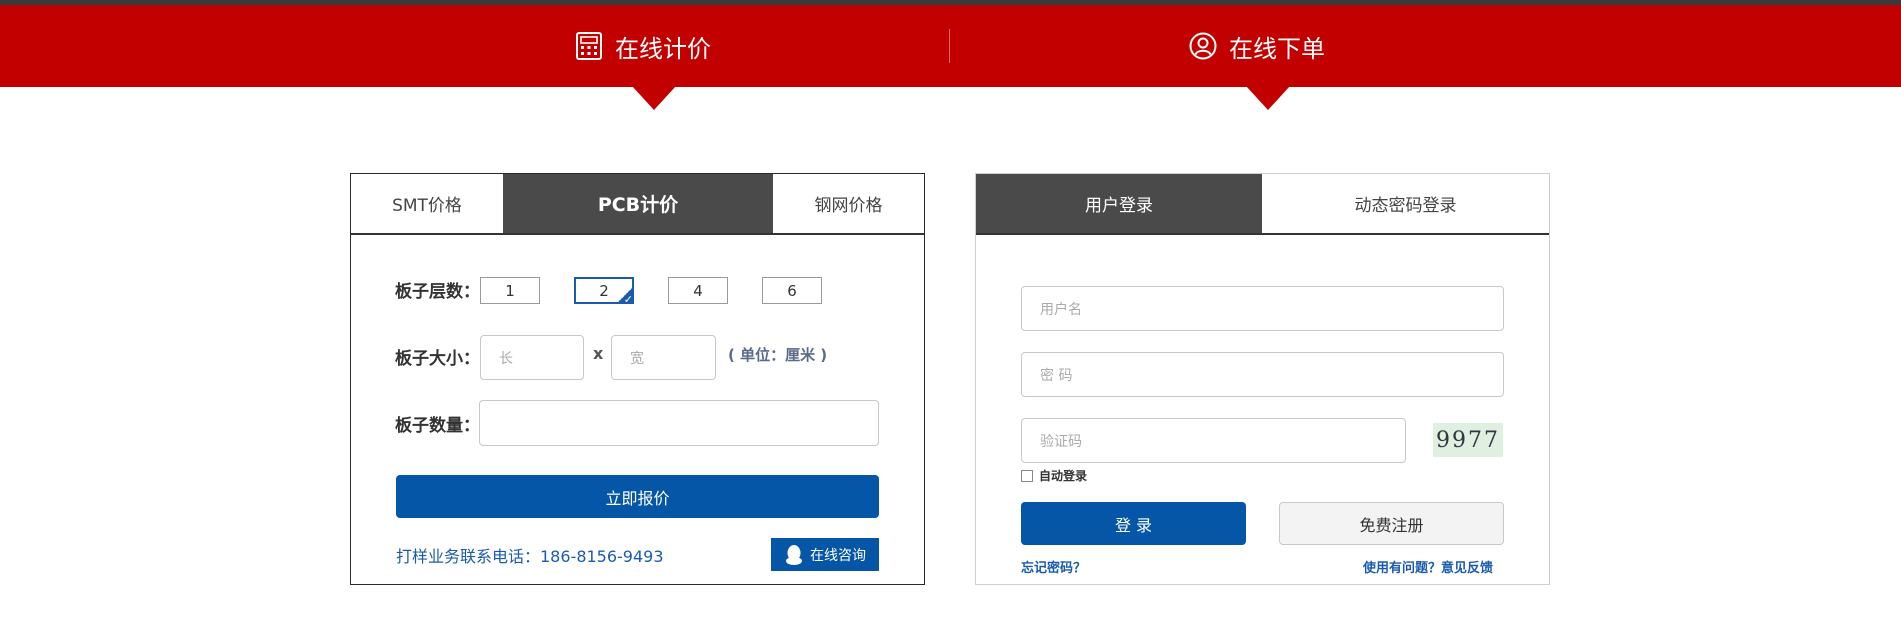 The height and width of the screenshot is (624, 1901). What do you see at coordinates (589, 46) in the screenshot?
I see `calculator-icon` at bounding box center [589, 46].